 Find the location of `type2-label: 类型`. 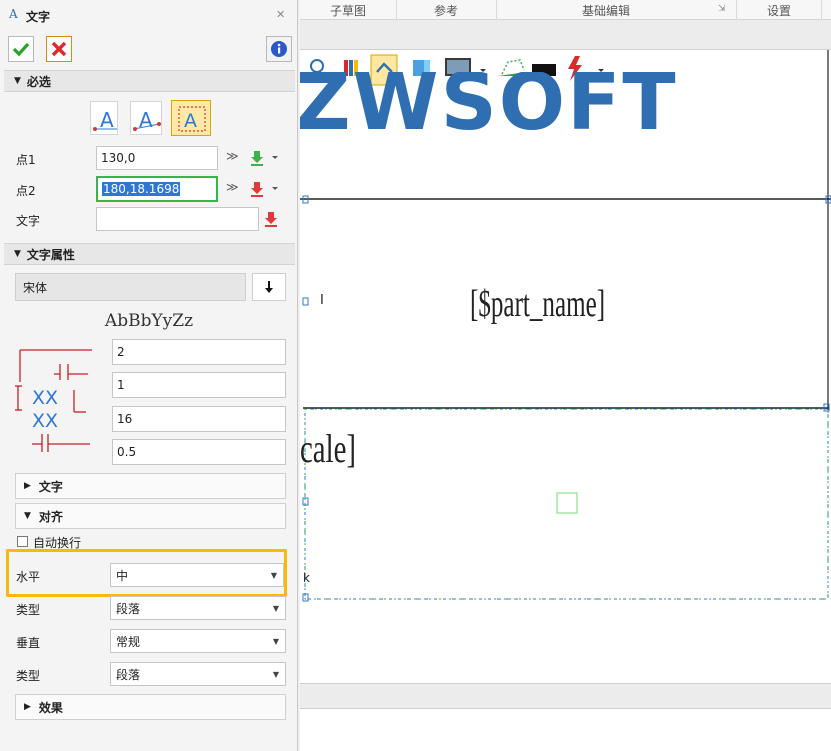

type2-label: 类型 is located at coordinates (28, 676).